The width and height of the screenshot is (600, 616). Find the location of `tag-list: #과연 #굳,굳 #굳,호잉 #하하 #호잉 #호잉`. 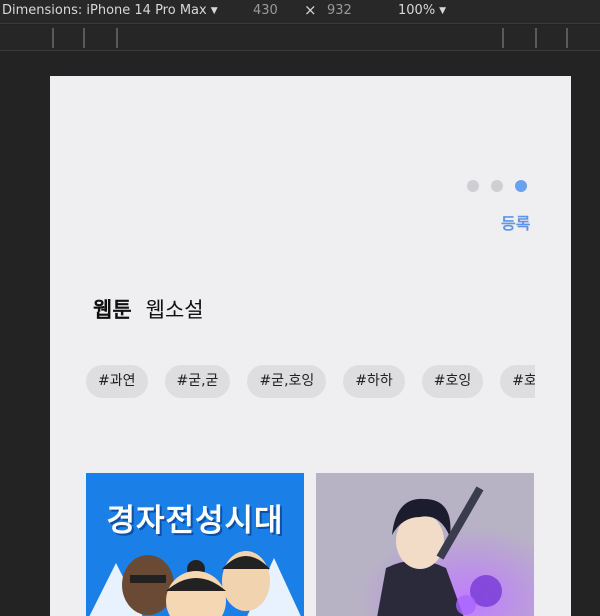

tag-list: #과연 #굳,굳 #굳,호잉 #하하 #호잉 #호잉 is located at coordinates (310, 383).